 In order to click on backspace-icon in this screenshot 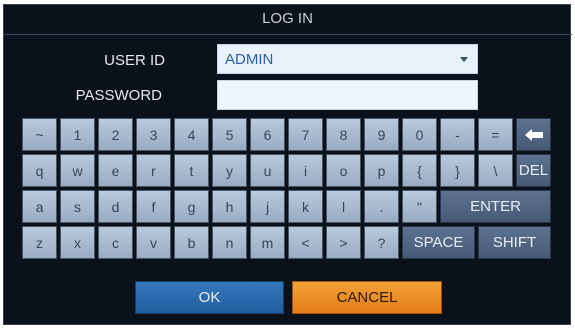, I will do `click(533, 134)`.